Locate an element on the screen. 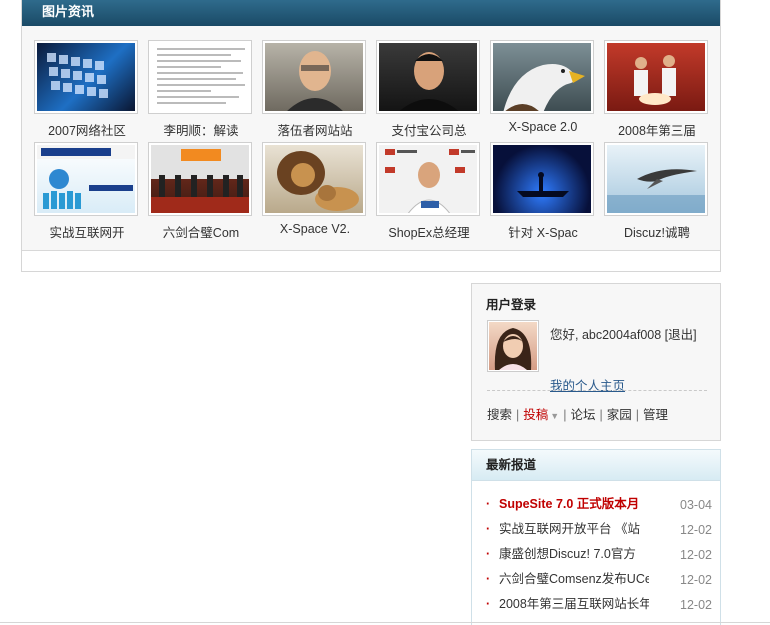 The image size is (770, 625). photo-item: 2008年第三届 is located at coordinates (657, 89).